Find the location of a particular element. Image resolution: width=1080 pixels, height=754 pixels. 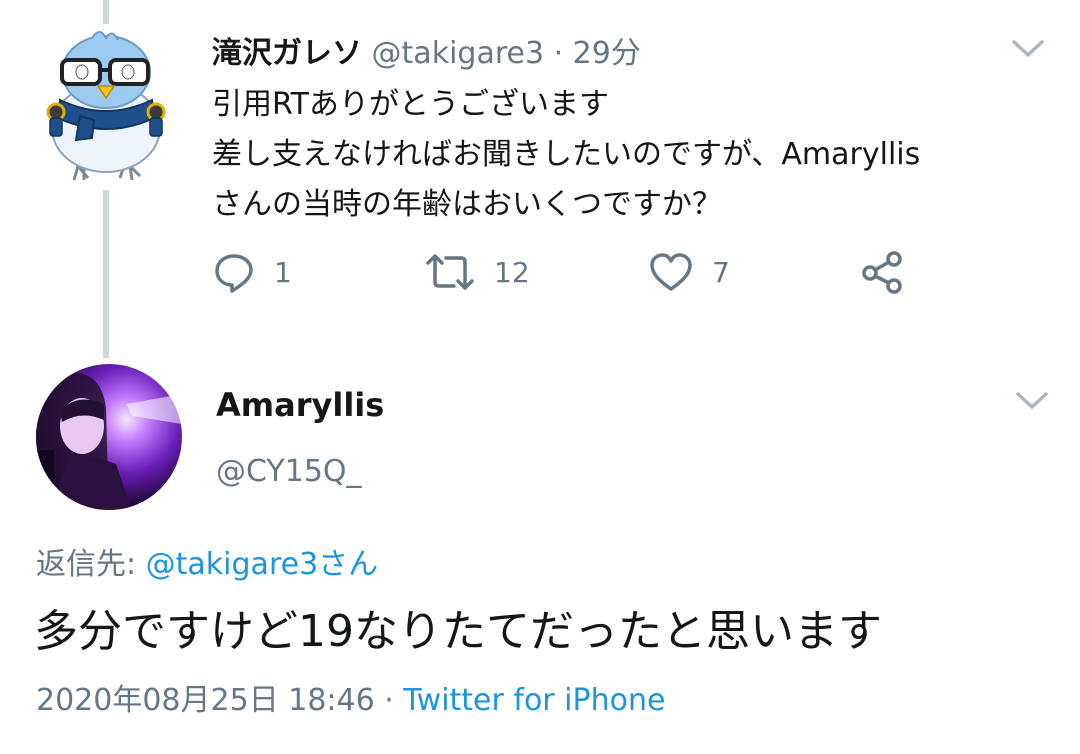

mention-link: @takigare3さん is located at coordinates (262, 564).